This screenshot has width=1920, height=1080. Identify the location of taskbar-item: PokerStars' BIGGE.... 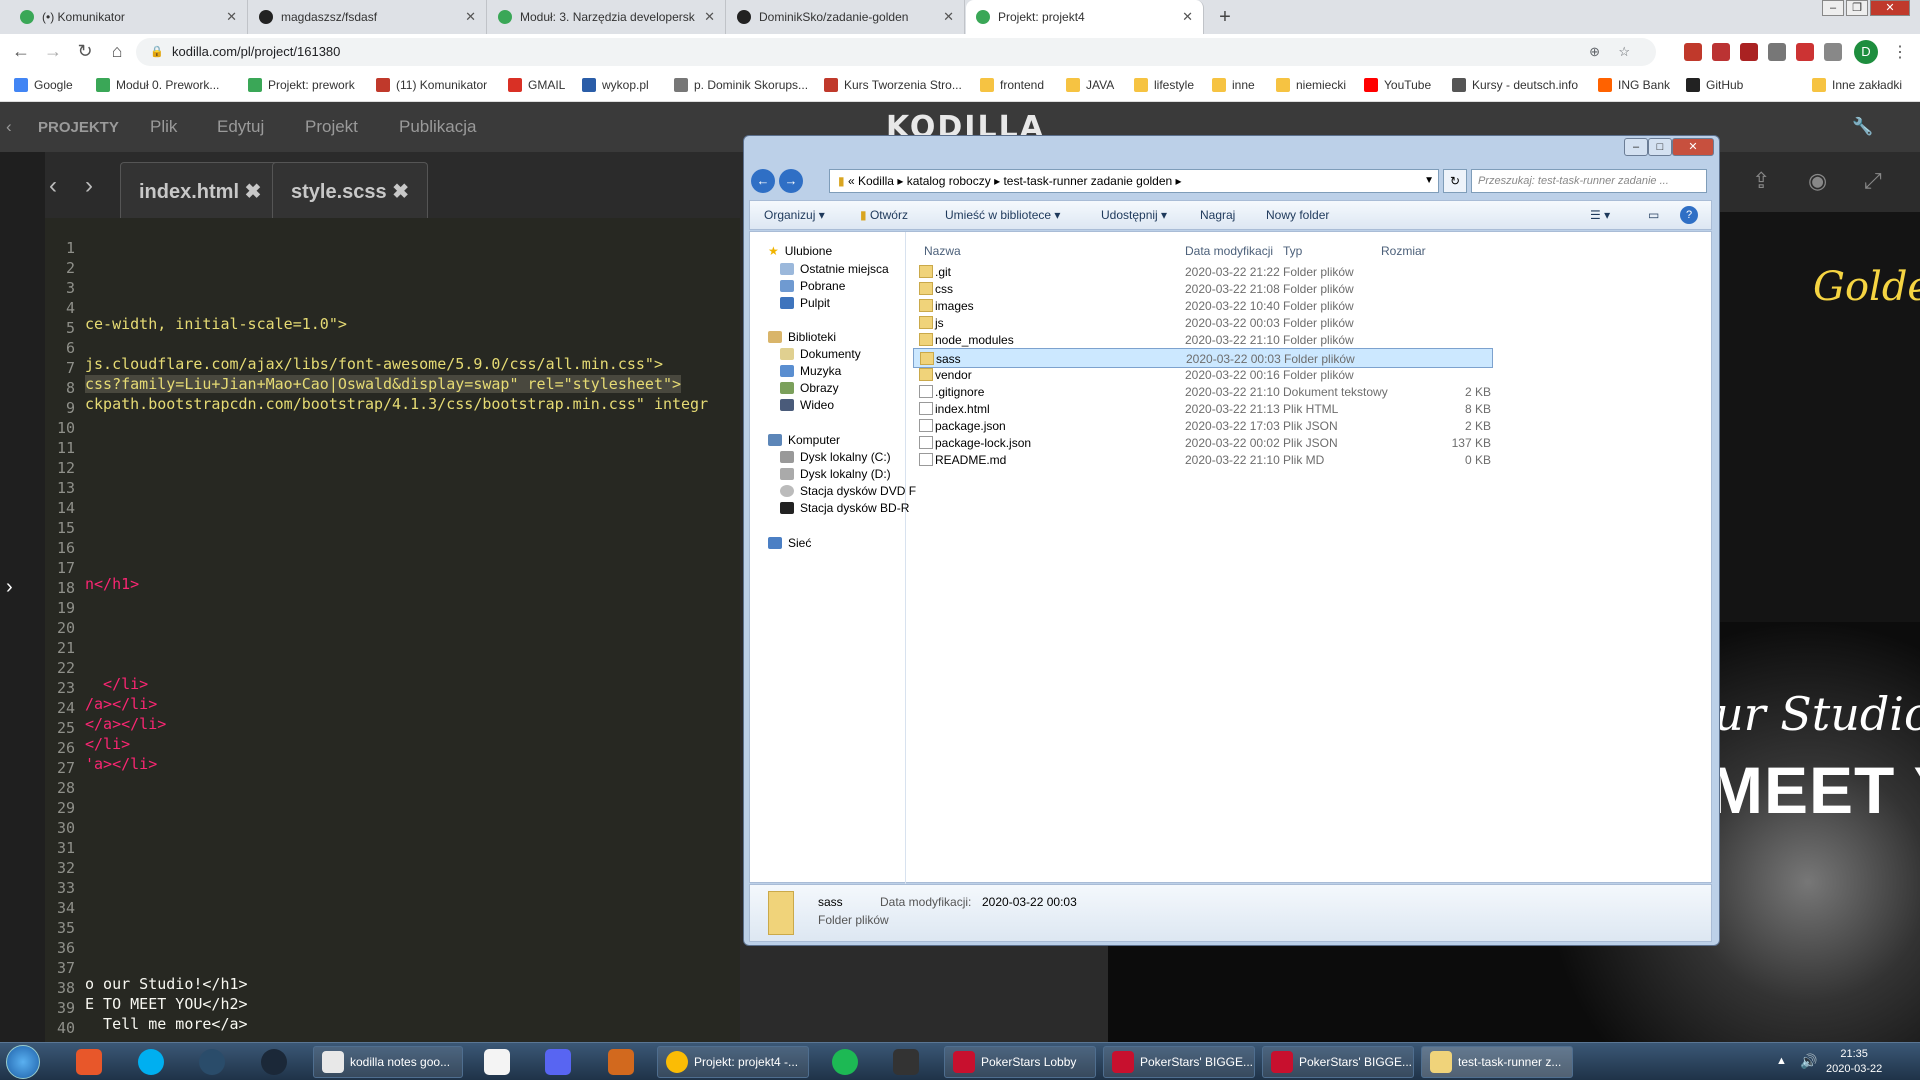
(1338, 1062).